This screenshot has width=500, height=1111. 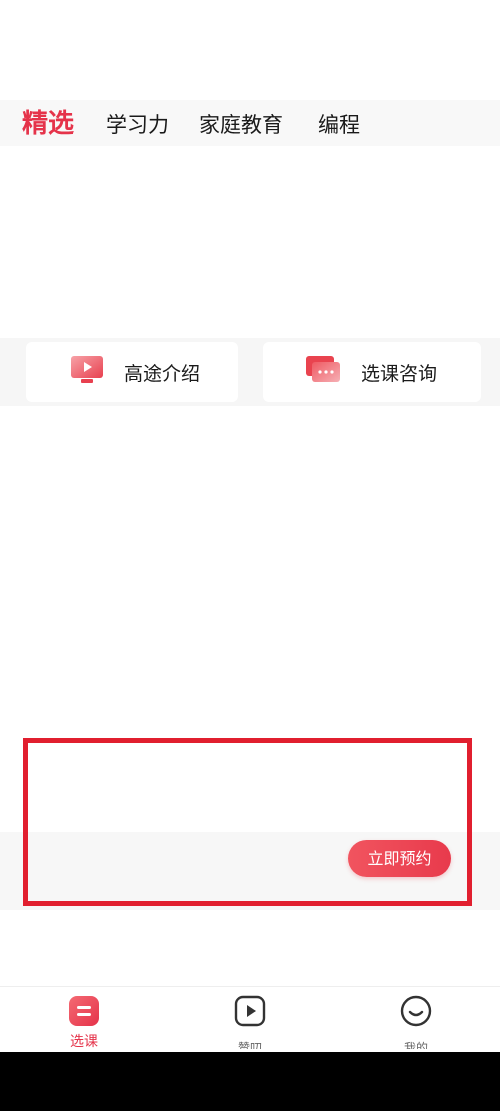 I want to click on nav-mine: 我的, so click(x=416, y=1020).